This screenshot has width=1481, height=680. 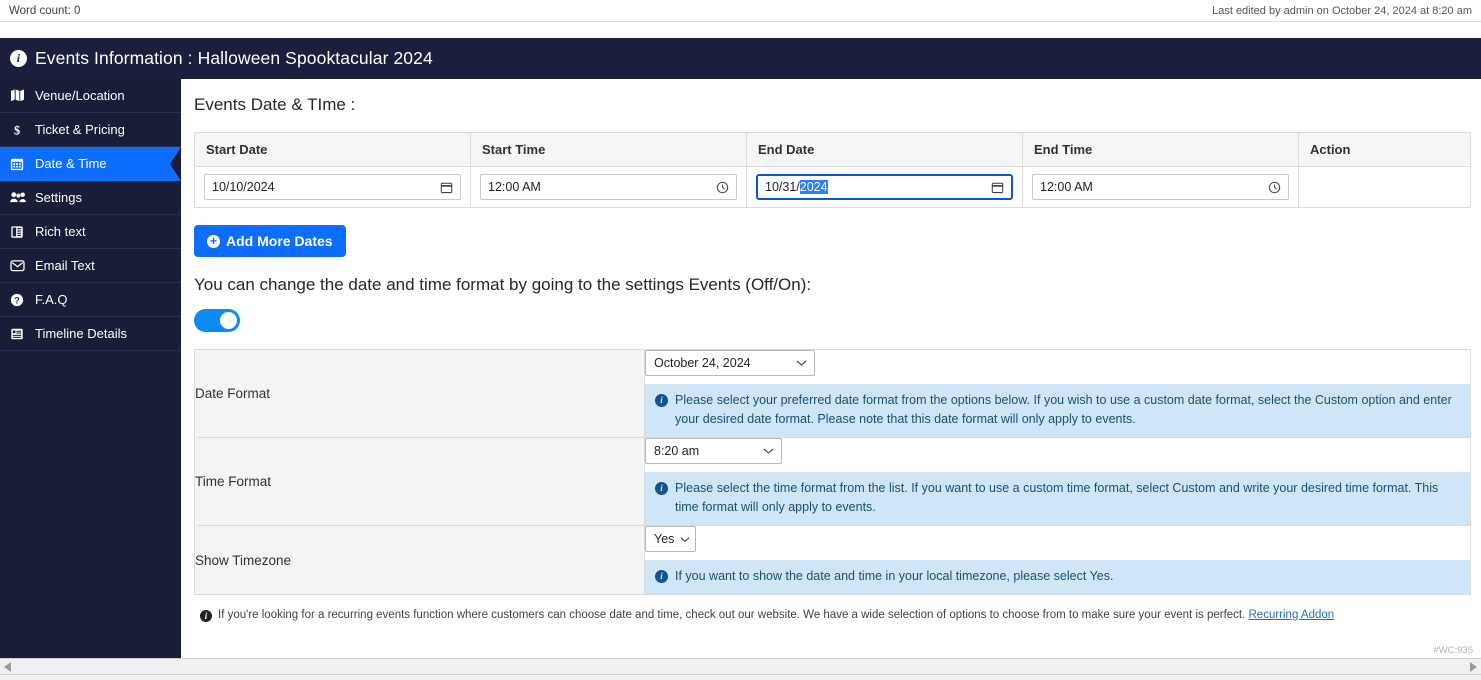 What do you see at coordinates (677, 451) in the screenshot?
I see `time-format-value: 8:20 am` at bounding box center [677, 451].